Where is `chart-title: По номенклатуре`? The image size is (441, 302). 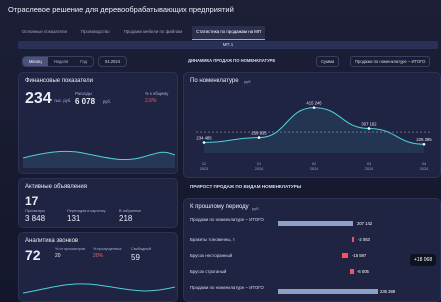
chart-title: По номенклатуре is located at coordinates (214, 81).